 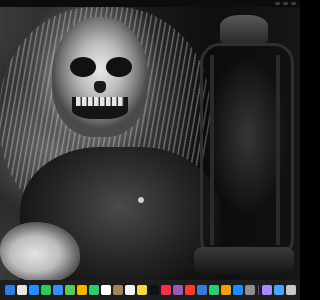 What do you see at coordinates (244, 261) in the screenshot?
I see `lantern-base` at bounding box center [244, 261].